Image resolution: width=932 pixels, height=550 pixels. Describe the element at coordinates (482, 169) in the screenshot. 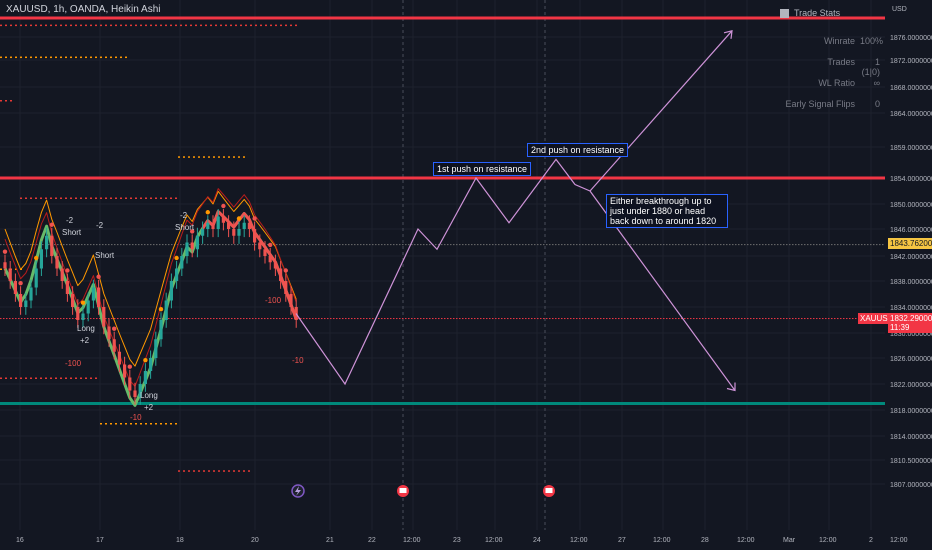

I see `annotation-first-push: 1st push on resistance` at that location.